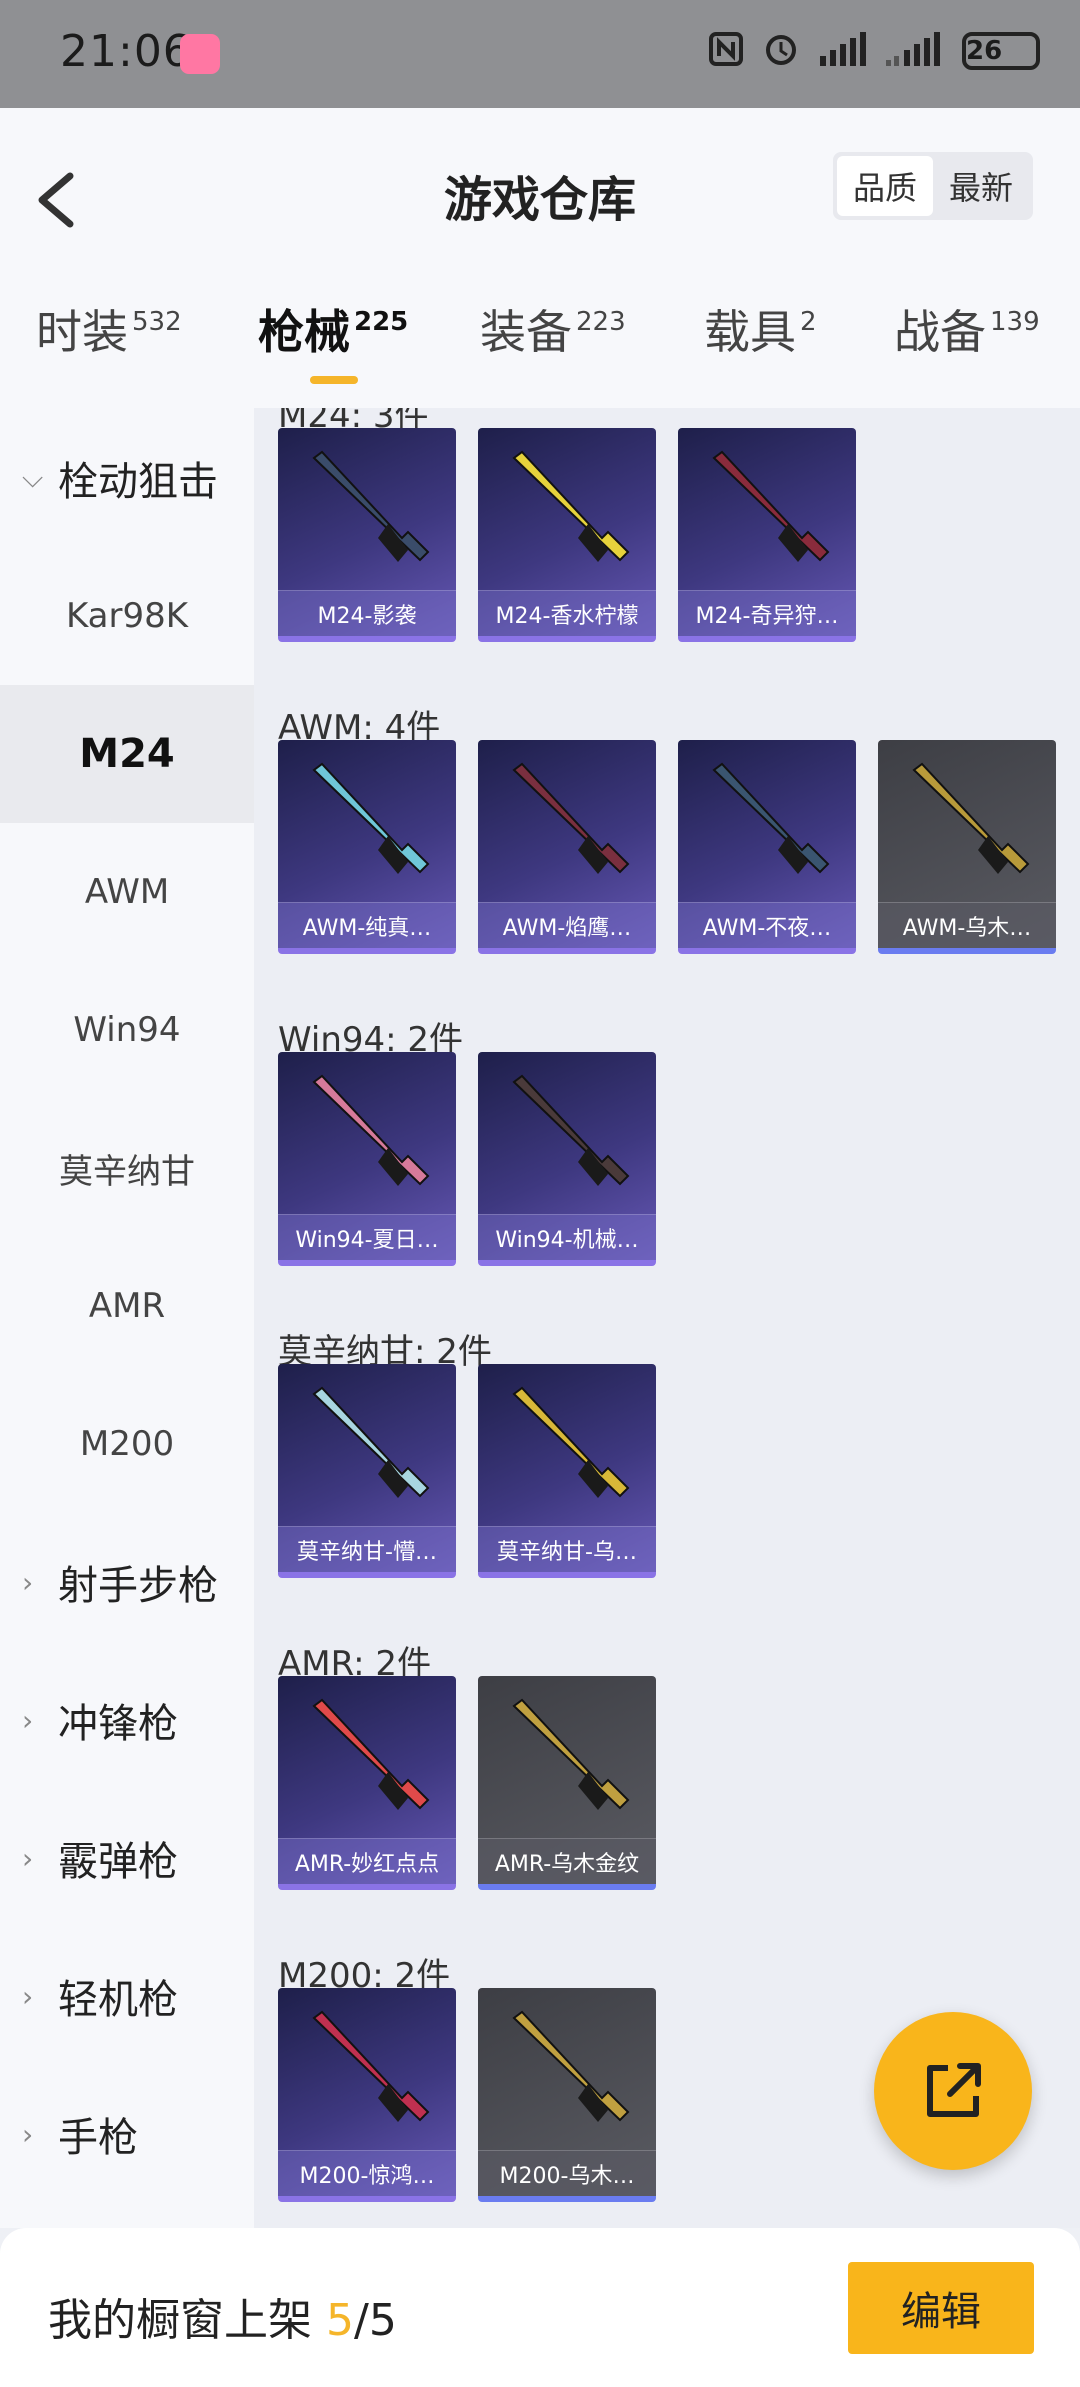 The width and height of the screenshot is (1080, 2387). Describe the element at coordinates (127, 2134) in the screenshot. I see `sidebar-group-pistol: › 手枪` at that location.